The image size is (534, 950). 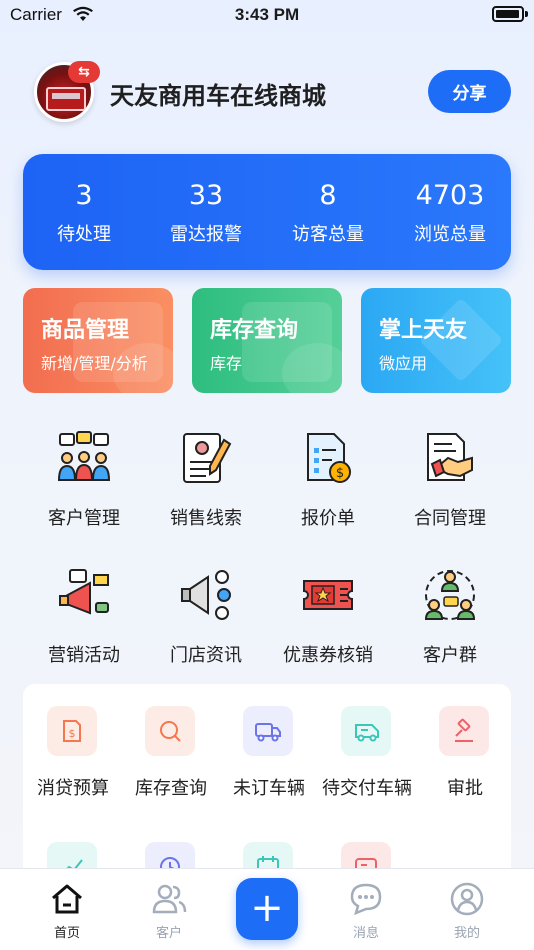 I want to click on clipboard-pen-icon, so click(x=207, y=458).